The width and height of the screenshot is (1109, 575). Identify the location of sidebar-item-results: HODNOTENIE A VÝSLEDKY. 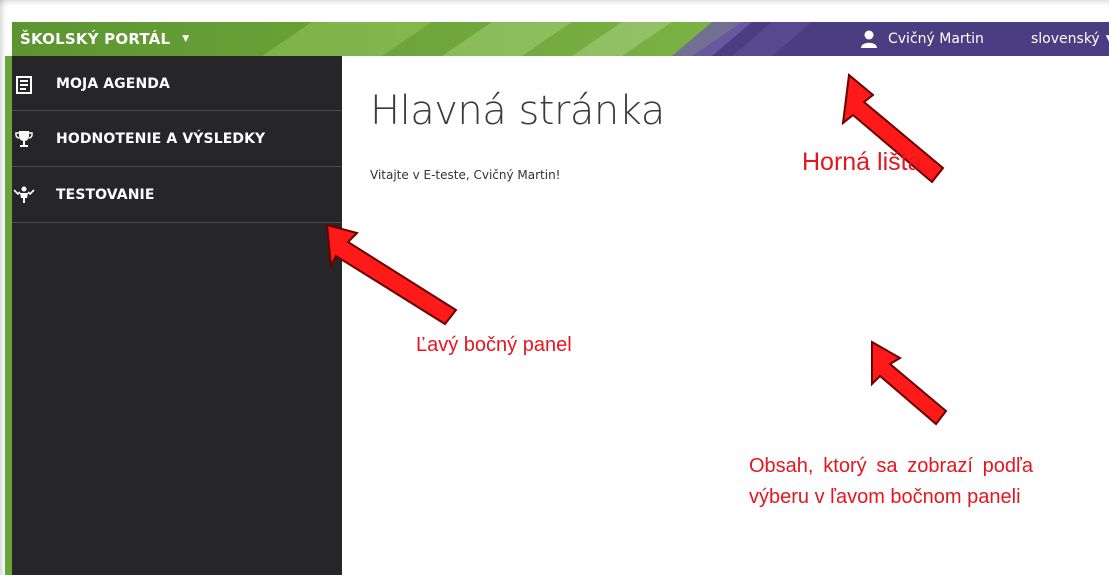
(177, 139).